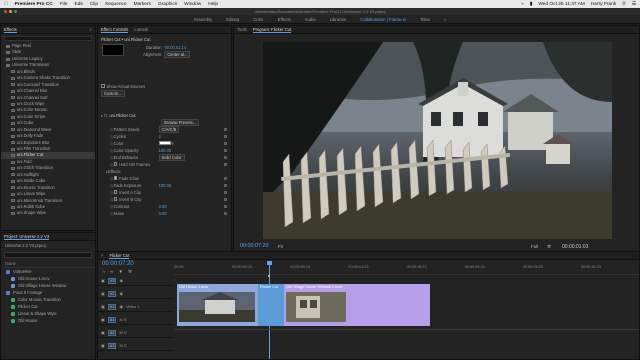 This screenshot has width=640, height=360. I want to click on menu-window: Window, so click(192, 4).